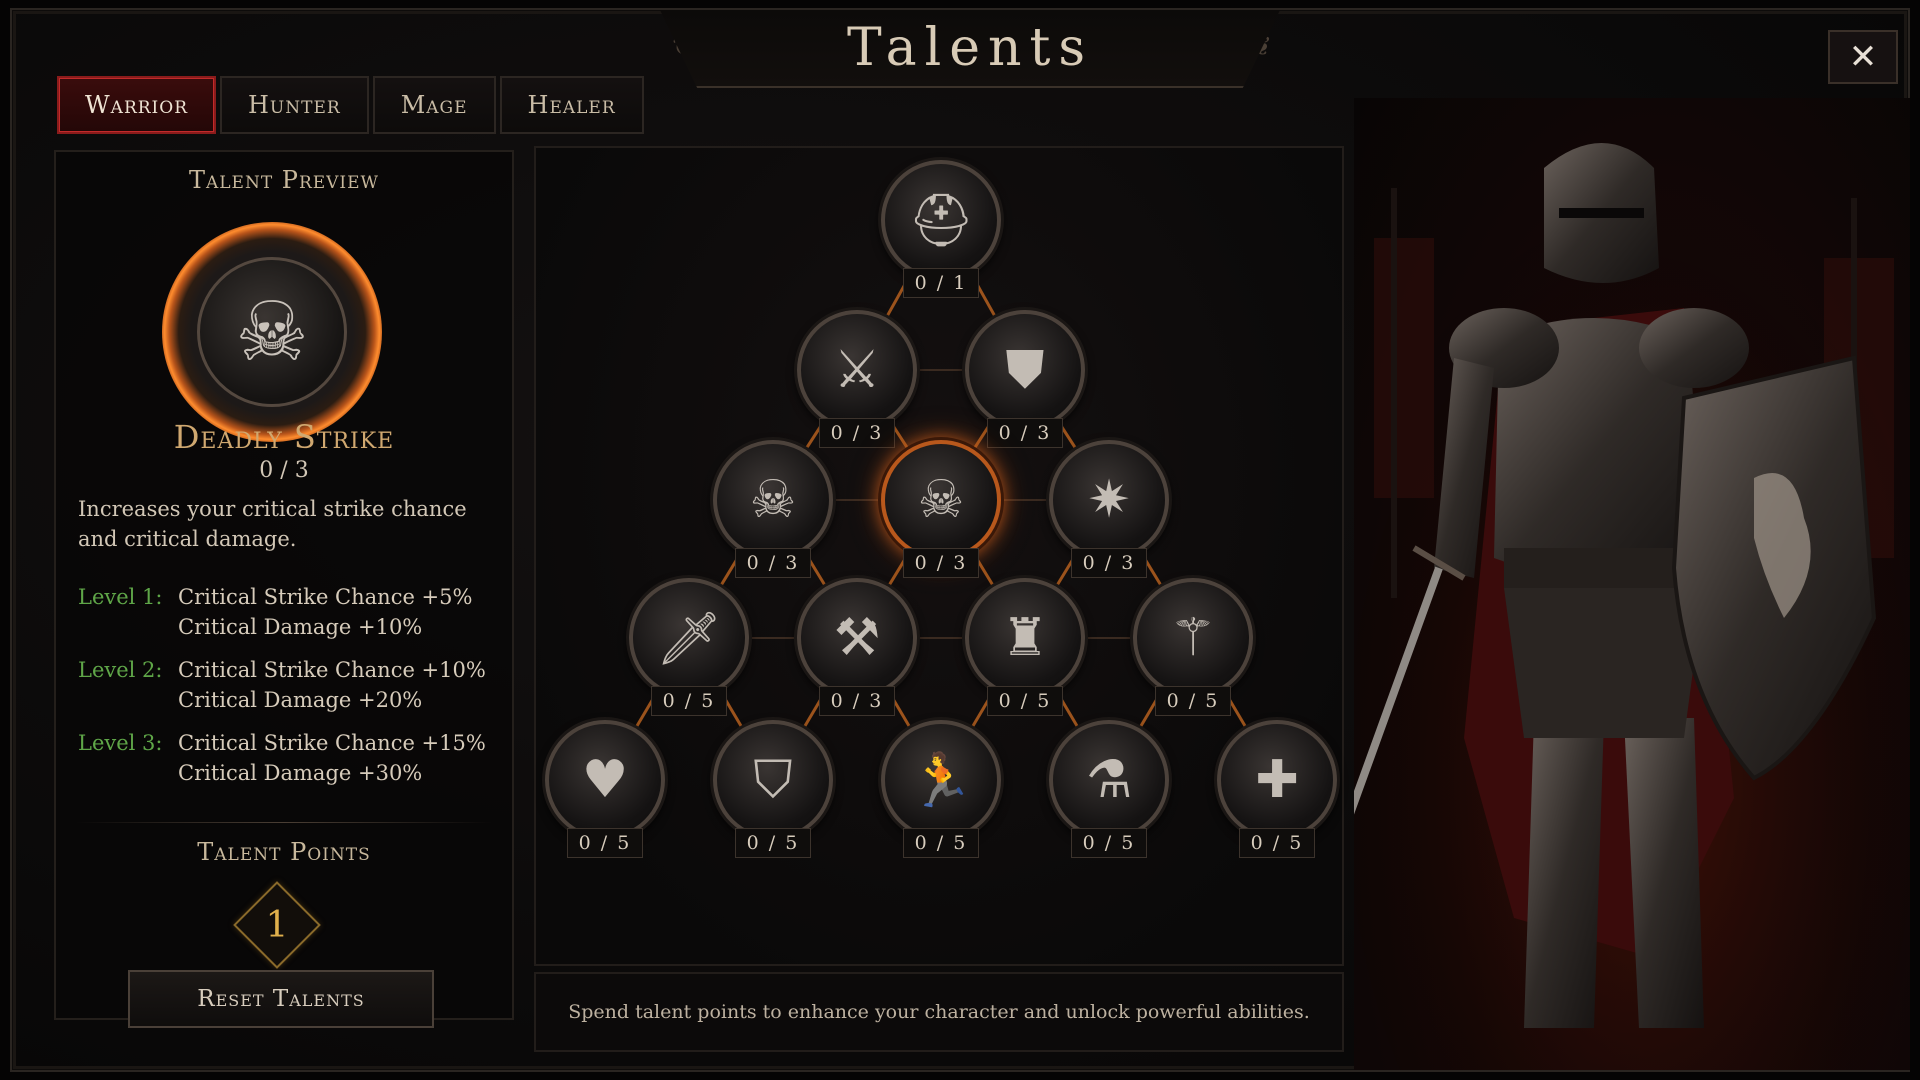 This screenshot has height=1080, width=1920. I want to click on shield-icon: ⛊, so click(1025, 369).